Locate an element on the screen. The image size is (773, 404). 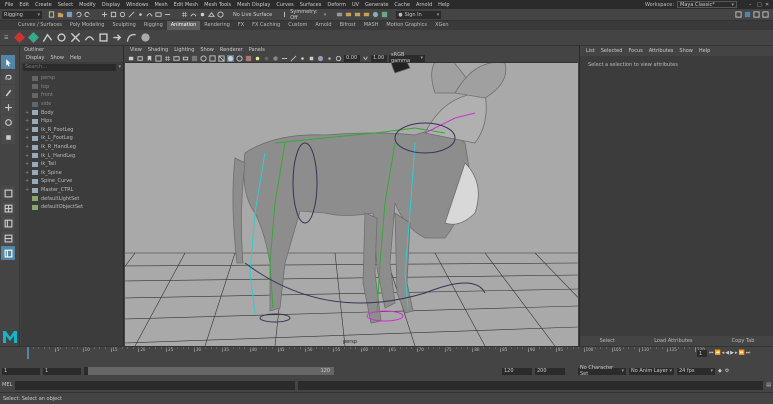
parent-constraint-icon is located at coordinates (61, 37).